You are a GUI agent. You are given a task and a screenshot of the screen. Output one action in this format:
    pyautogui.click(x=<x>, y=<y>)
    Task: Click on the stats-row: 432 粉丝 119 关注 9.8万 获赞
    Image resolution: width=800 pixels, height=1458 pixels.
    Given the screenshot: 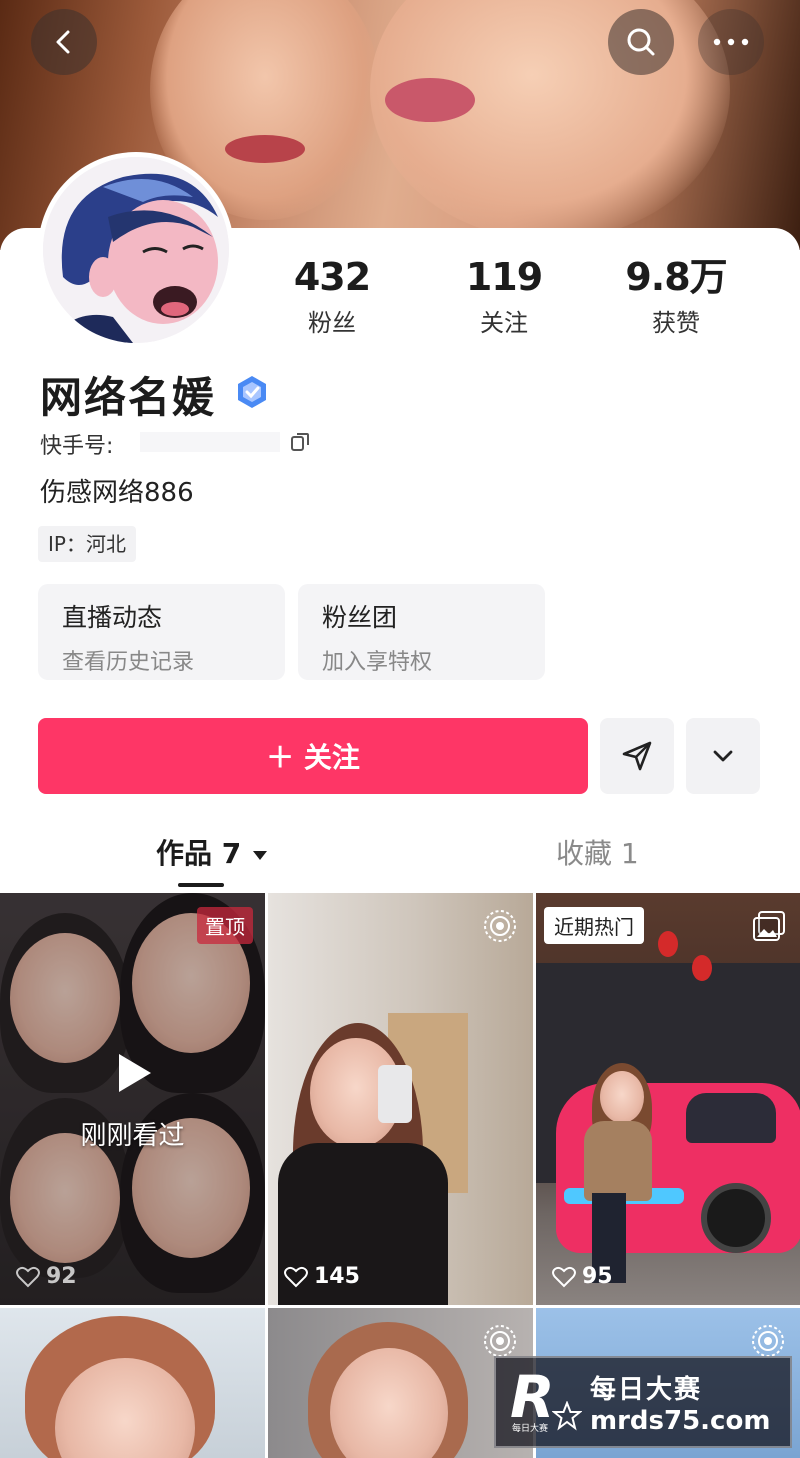 What is the action you would take?
    pyautogui.click(x=523, y=297)
    